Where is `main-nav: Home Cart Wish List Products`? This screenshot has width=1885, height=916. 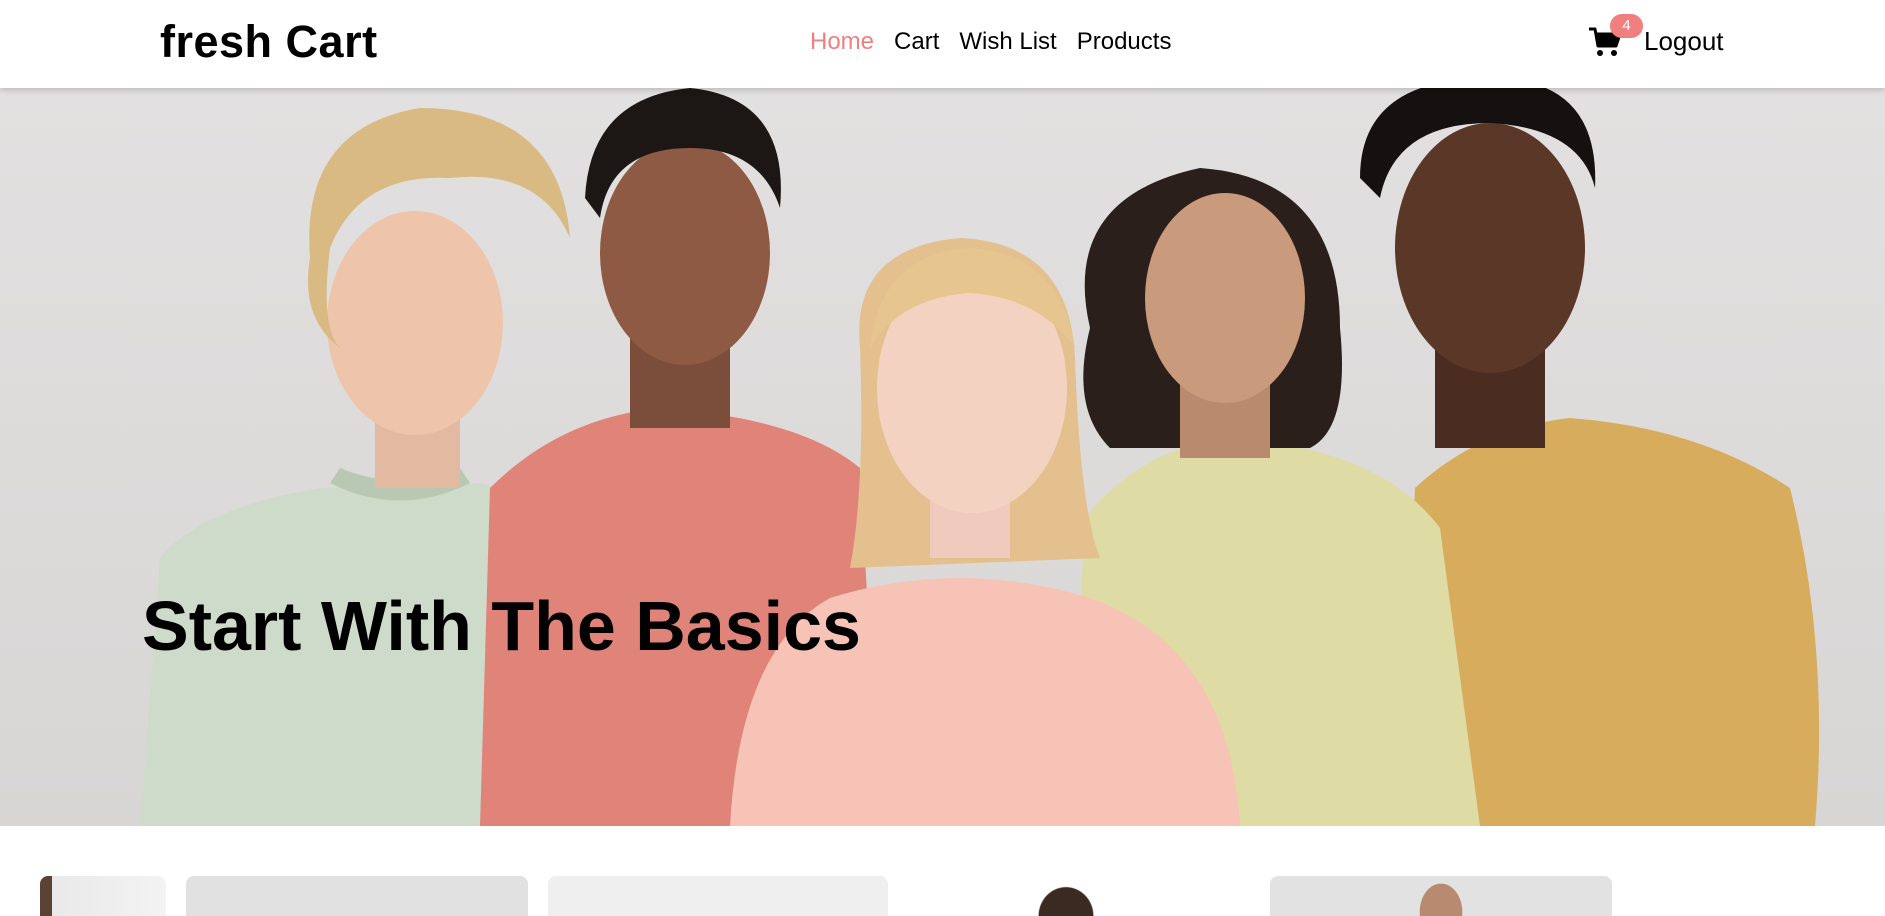
main-nav: Home Cart Wish List Products is located at coordinates (990, 42).